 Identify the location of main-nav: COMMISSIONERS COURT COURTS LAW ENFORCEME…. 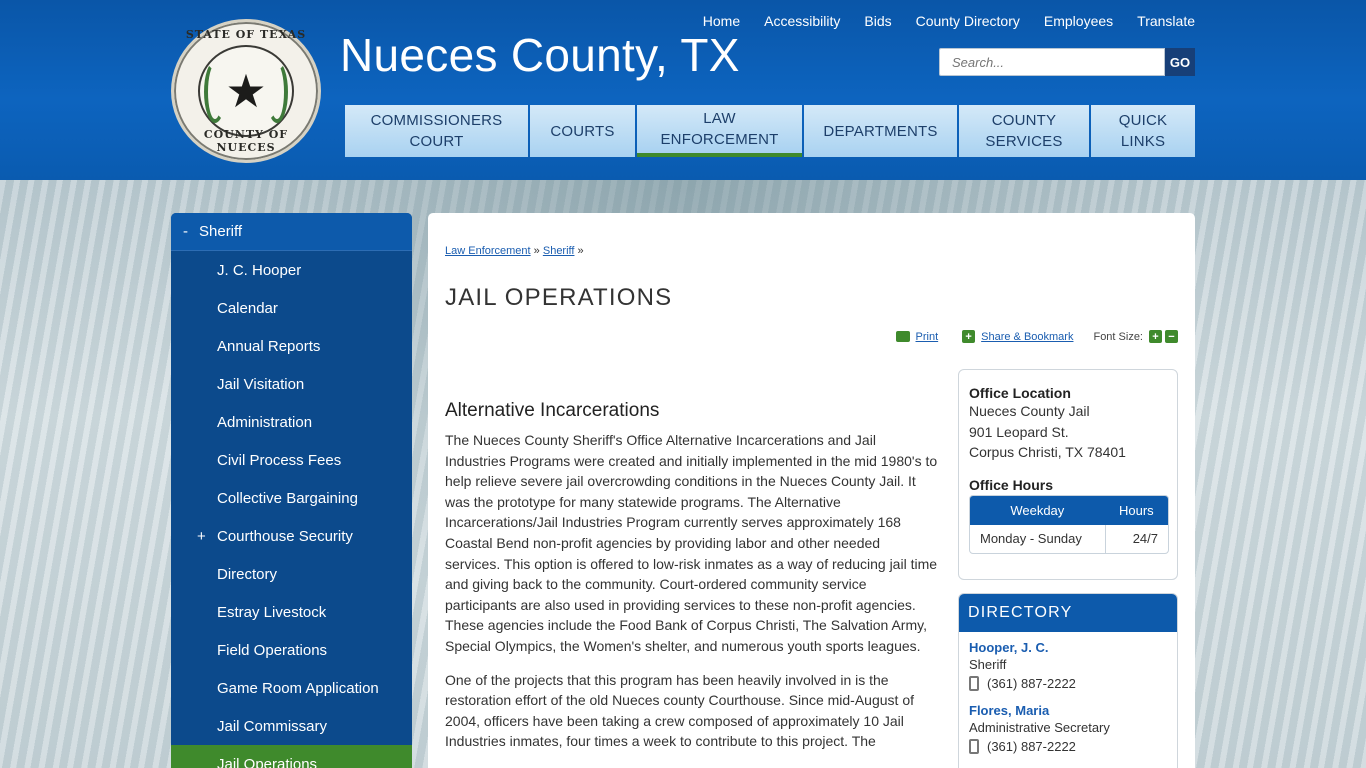
(770, 131).